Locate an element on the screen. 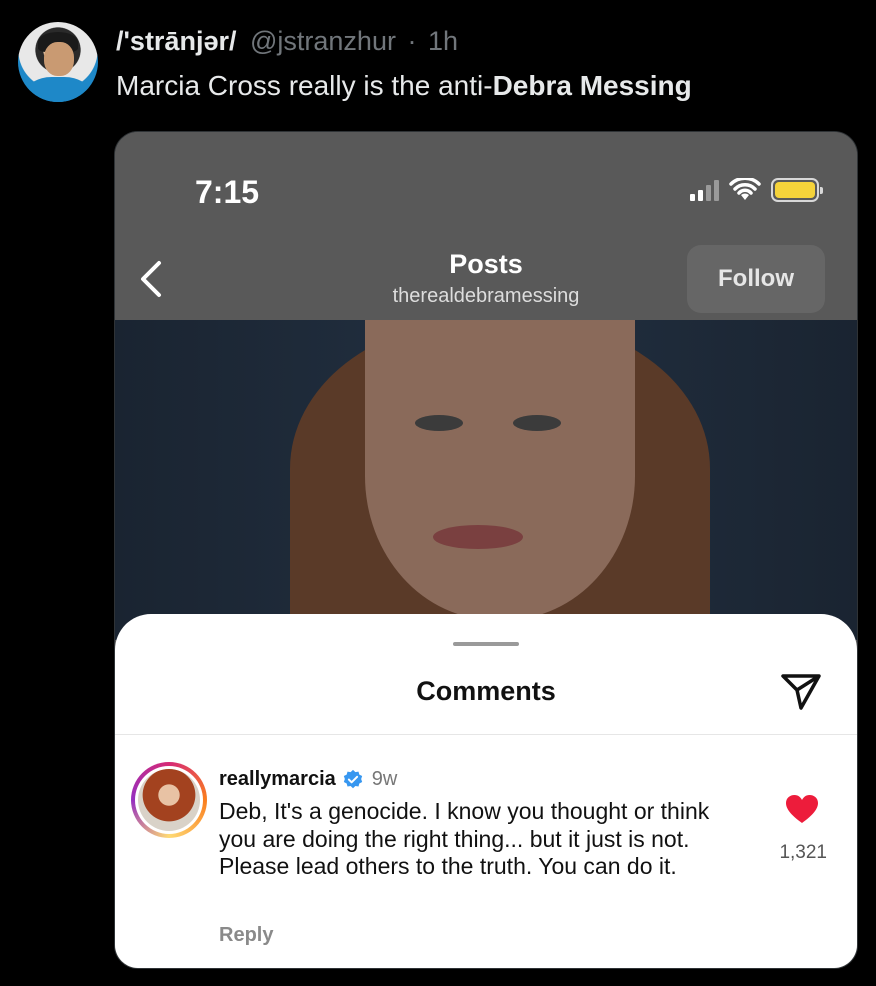 The width and height of the screenshot is (876, 986). send-icon is located at coordinates (801, 690).